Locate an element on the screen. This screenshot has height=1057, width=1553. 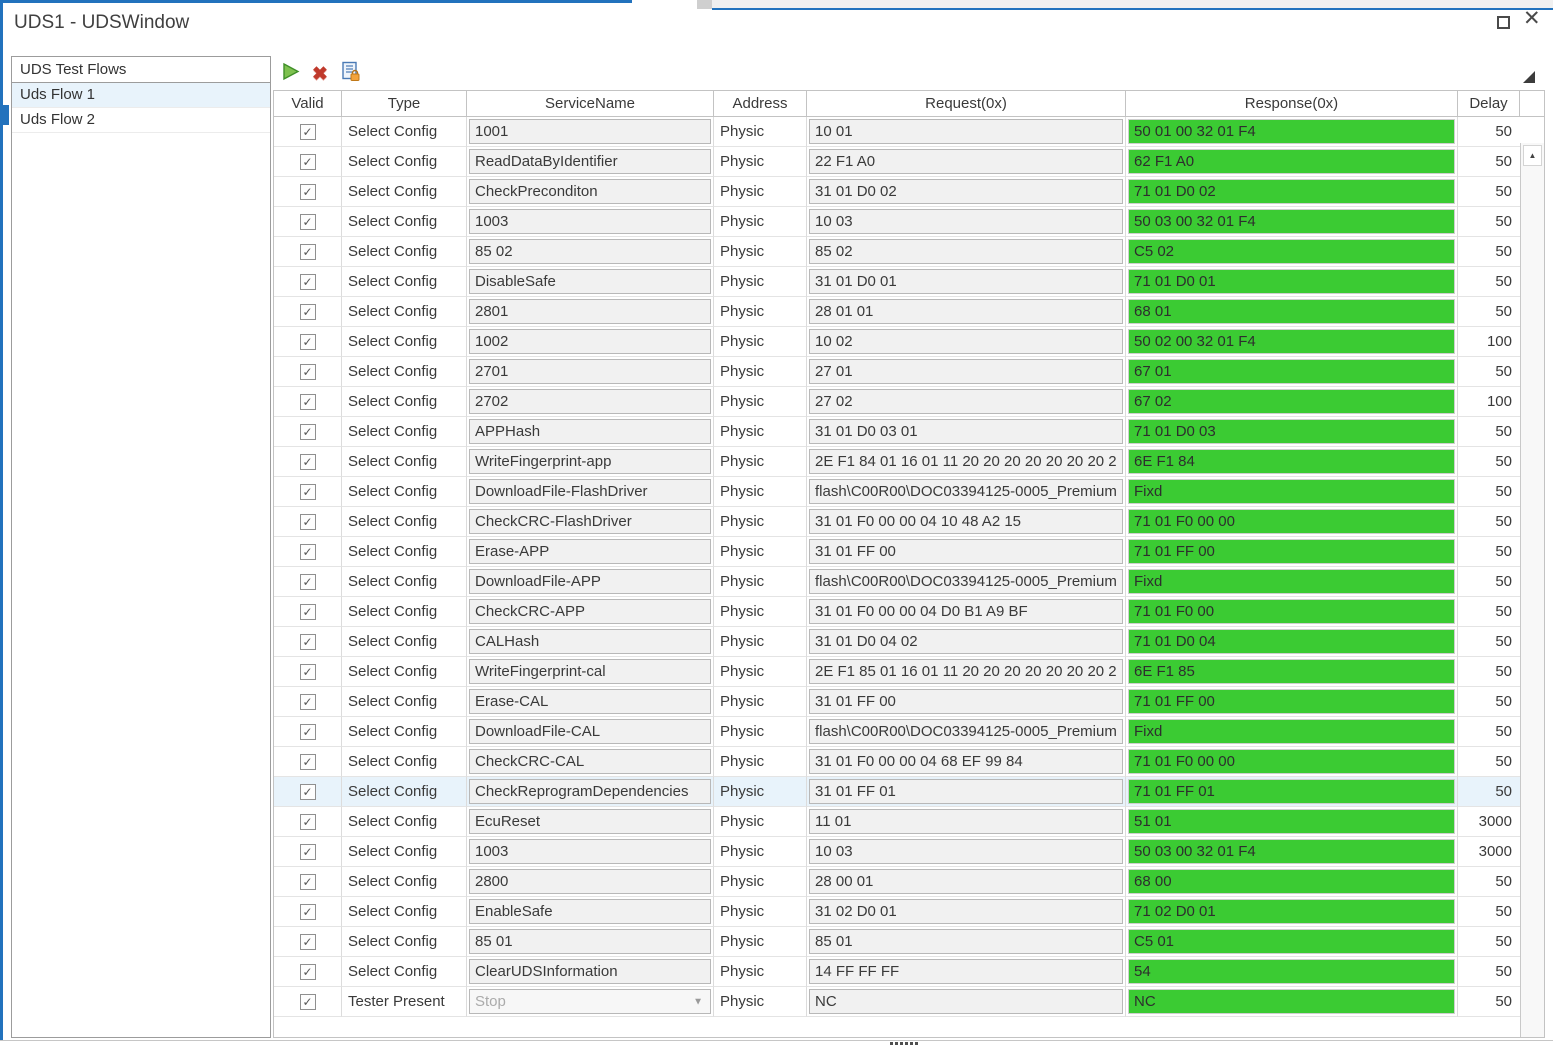
servicename-input: WriteFingerprint-cal is located at coordinates (590, 671).